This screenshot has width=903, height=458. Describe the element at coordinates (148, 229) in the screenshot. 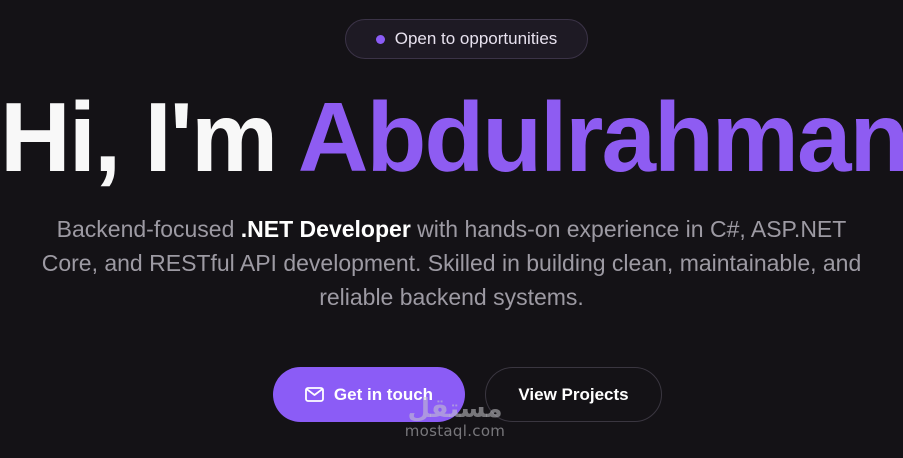

I see `hero-description-before: Backend-focused` at that location.